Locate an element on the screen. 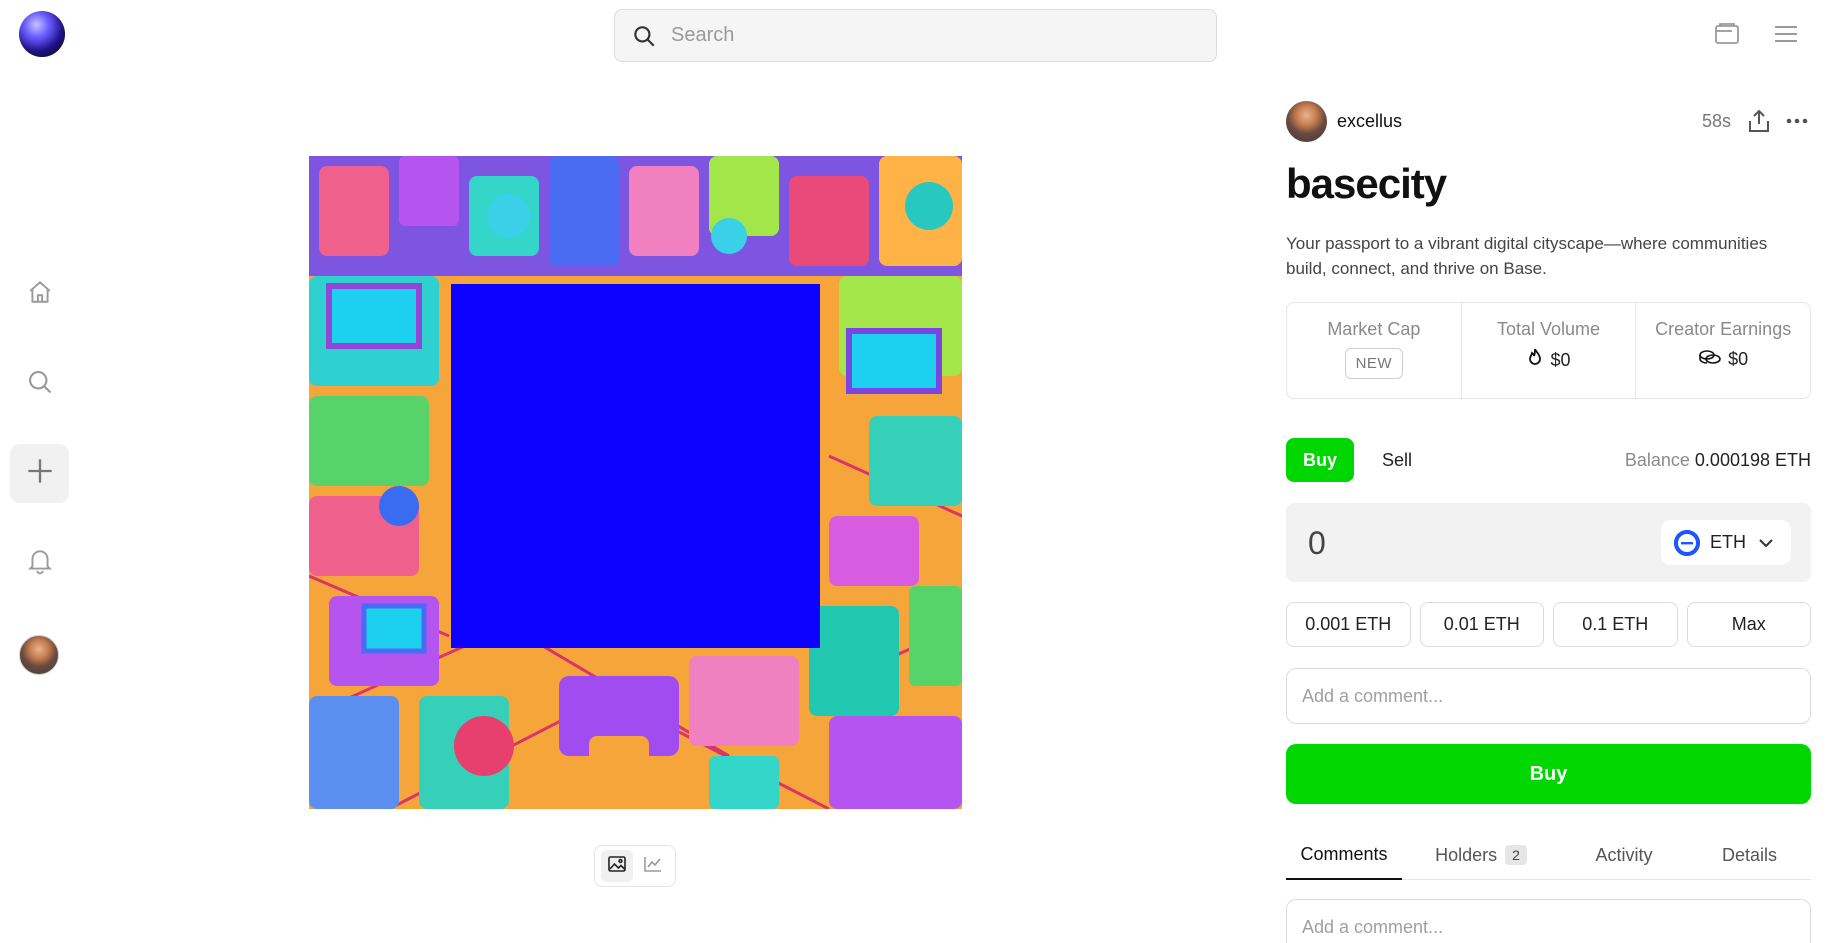  creator-earnings-value: $0 is located at coordinates (1738, 359).